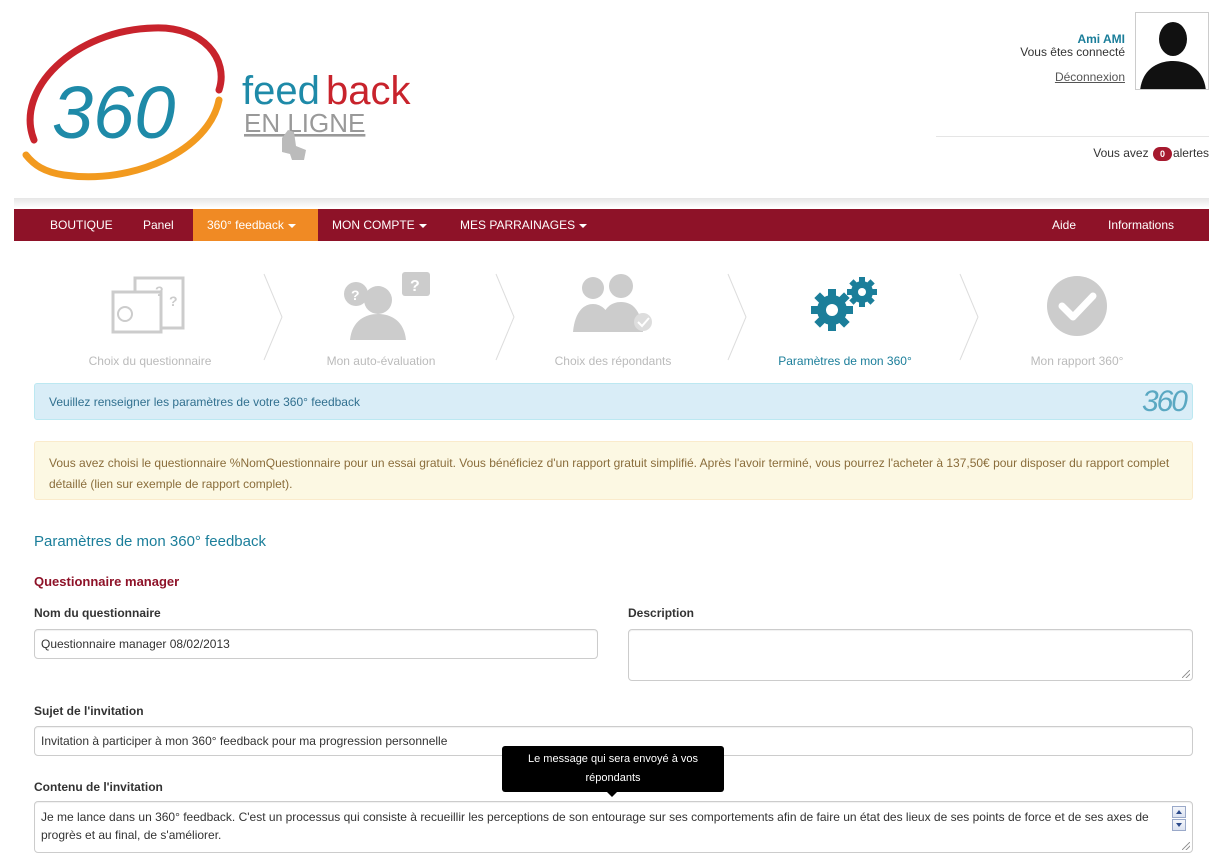 The height and width of the screenshot is (856, 1209). What do you see at coordinates (368, 91) in the screenshot?
I see `logo-back: back` at bounding box center [368, 91].